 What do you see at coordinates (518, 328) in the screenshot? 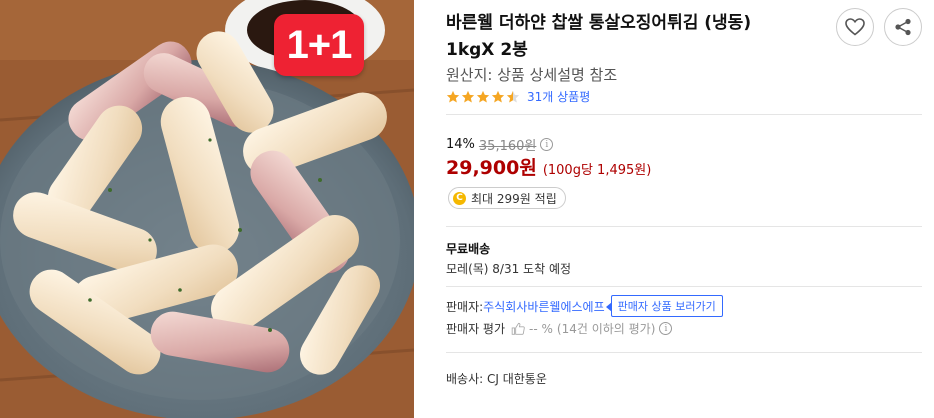
I see `thumbs-up-icon` at bounding box center [518, 328].